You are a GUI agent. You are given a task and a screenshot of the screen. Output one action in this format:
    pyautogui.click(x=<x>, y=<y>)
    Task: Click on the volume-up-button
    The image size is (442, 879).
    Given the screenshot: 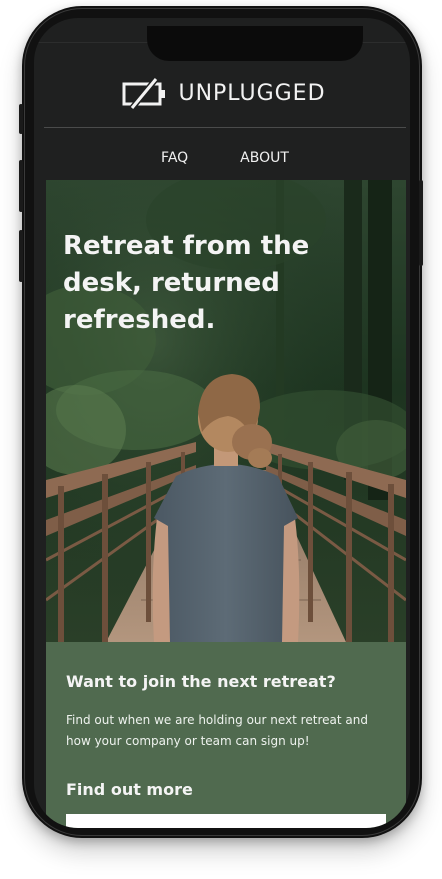 What is the action you would take?
    pyautogui.click(x=21, y=186)
    